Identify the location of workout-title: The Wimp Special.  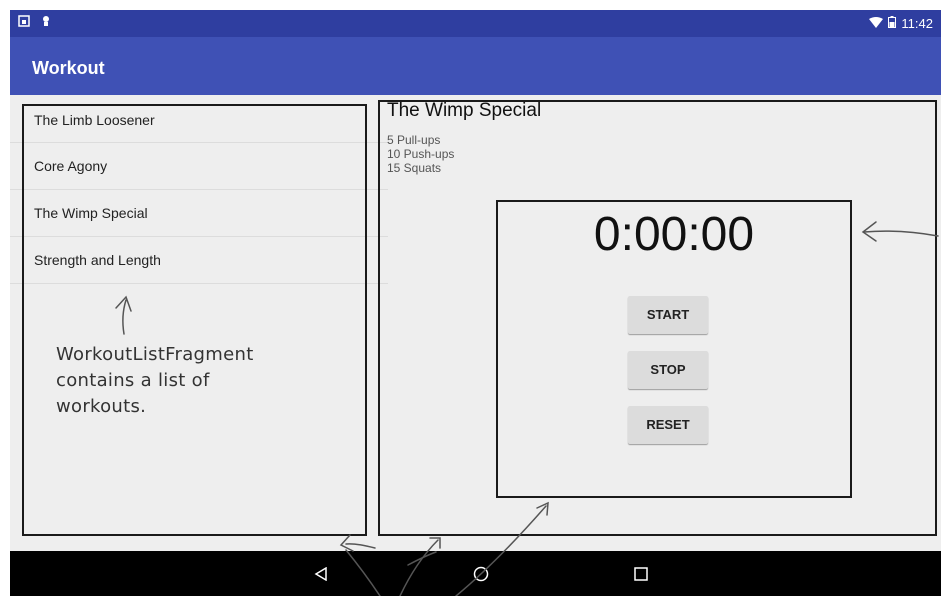
(464, 110).